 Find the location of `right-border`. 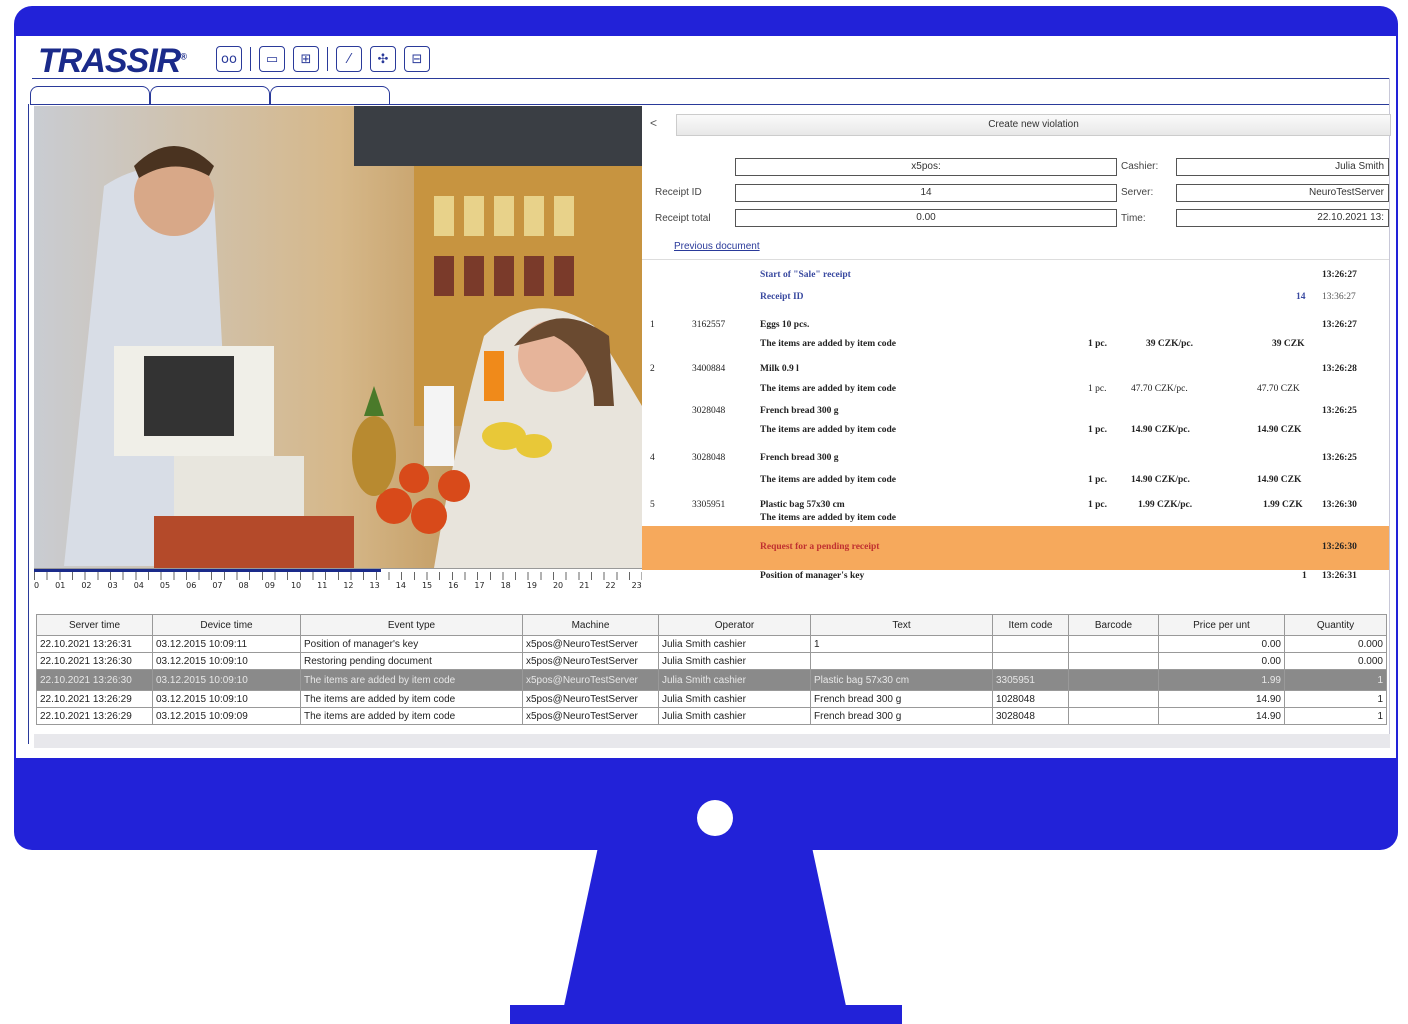

right-border is located at coordinates (1389, 408).